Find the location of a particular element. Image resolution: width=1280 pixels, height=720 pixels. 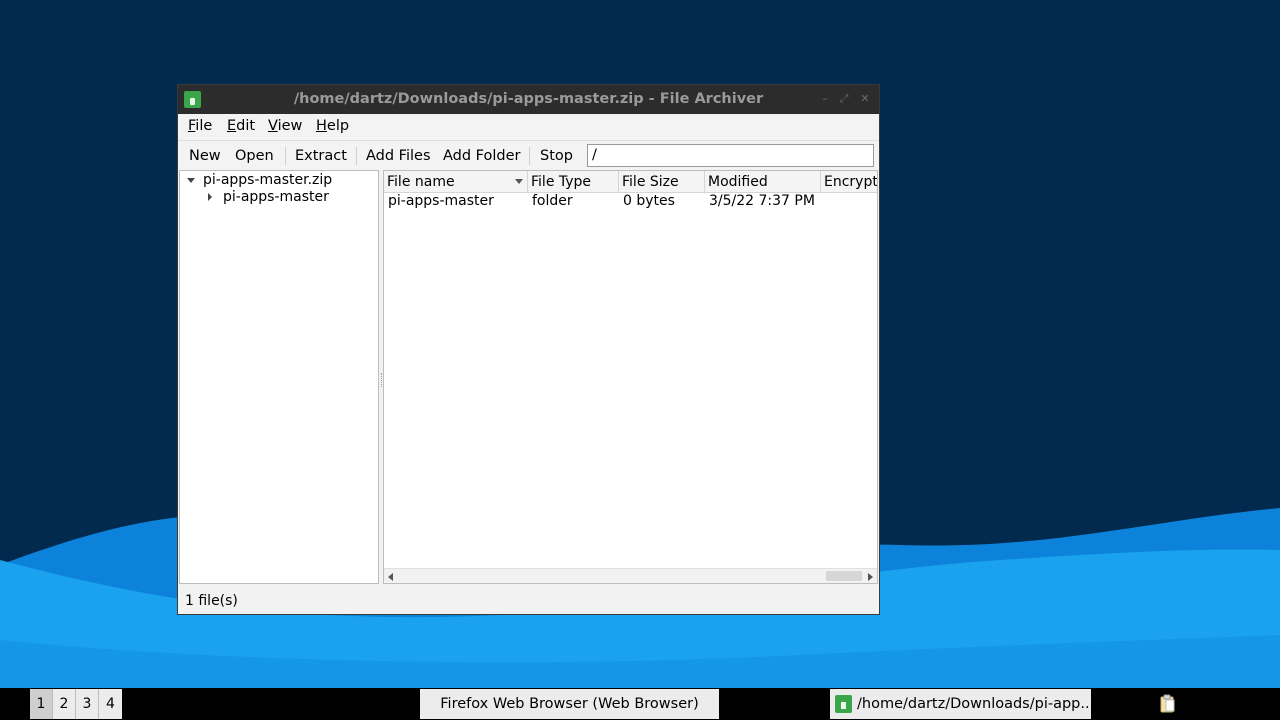

maximize-icon: ⤢ is located at coordinates (844, 99).